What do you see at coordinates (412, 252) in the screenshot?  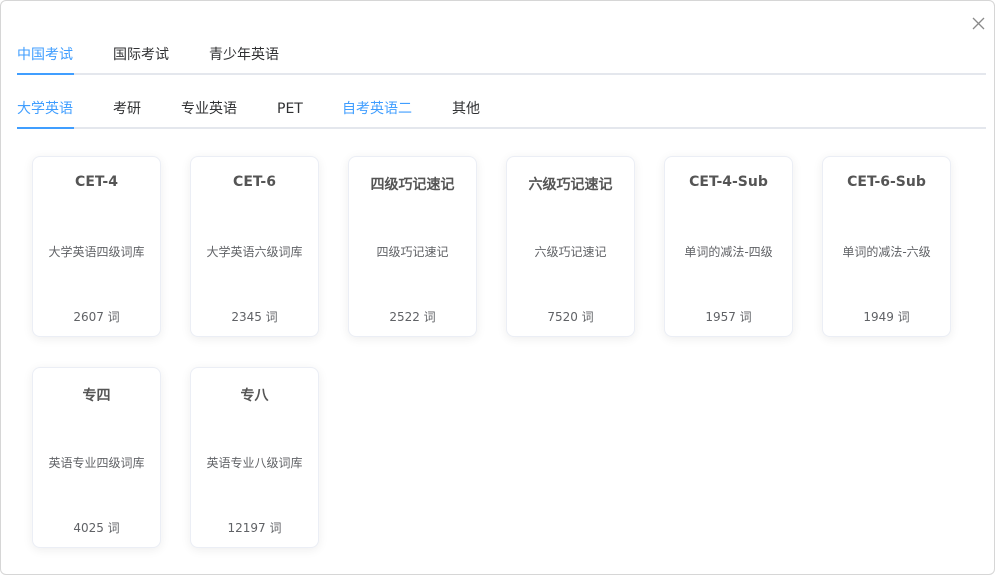 I see `card-description: 四级巧记速记` at bounding box center [412, 252].